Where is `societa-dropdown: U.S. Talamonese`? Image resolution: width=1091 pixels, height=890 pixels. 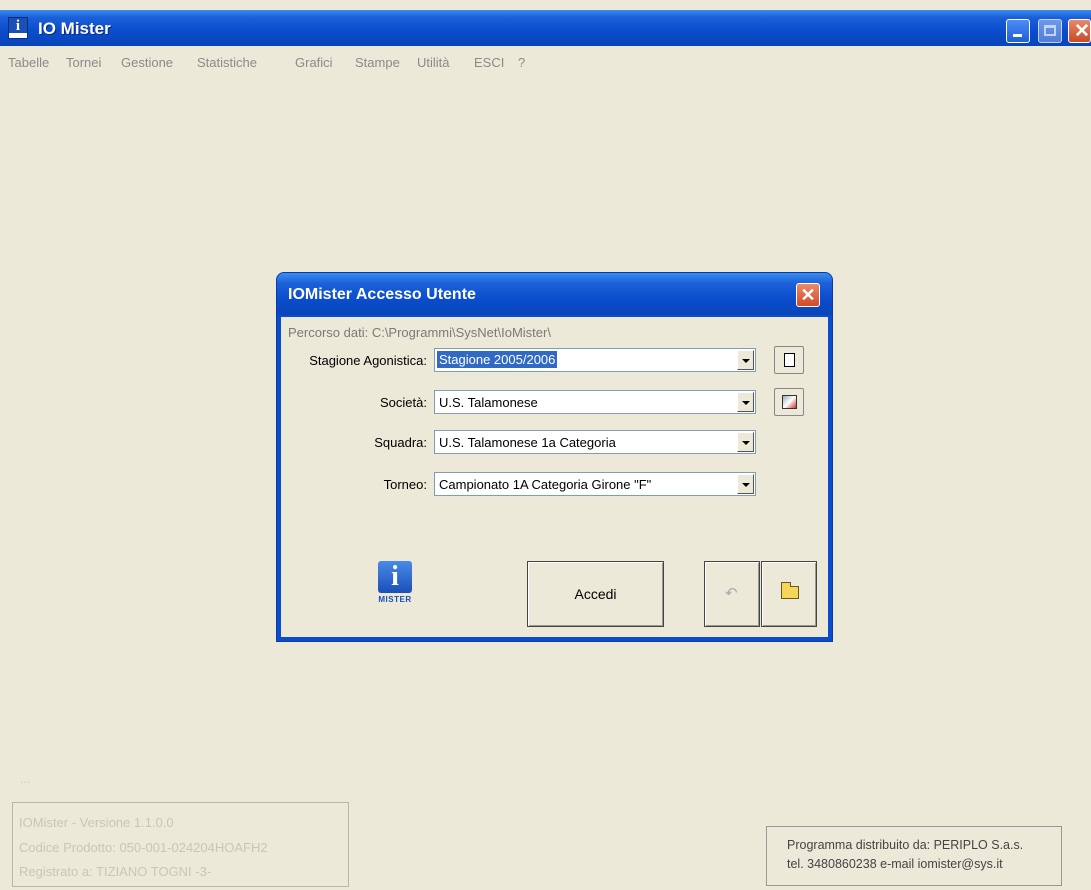
societa-dropdown: U.S. Talamonese is located at coordinates (595, 402).